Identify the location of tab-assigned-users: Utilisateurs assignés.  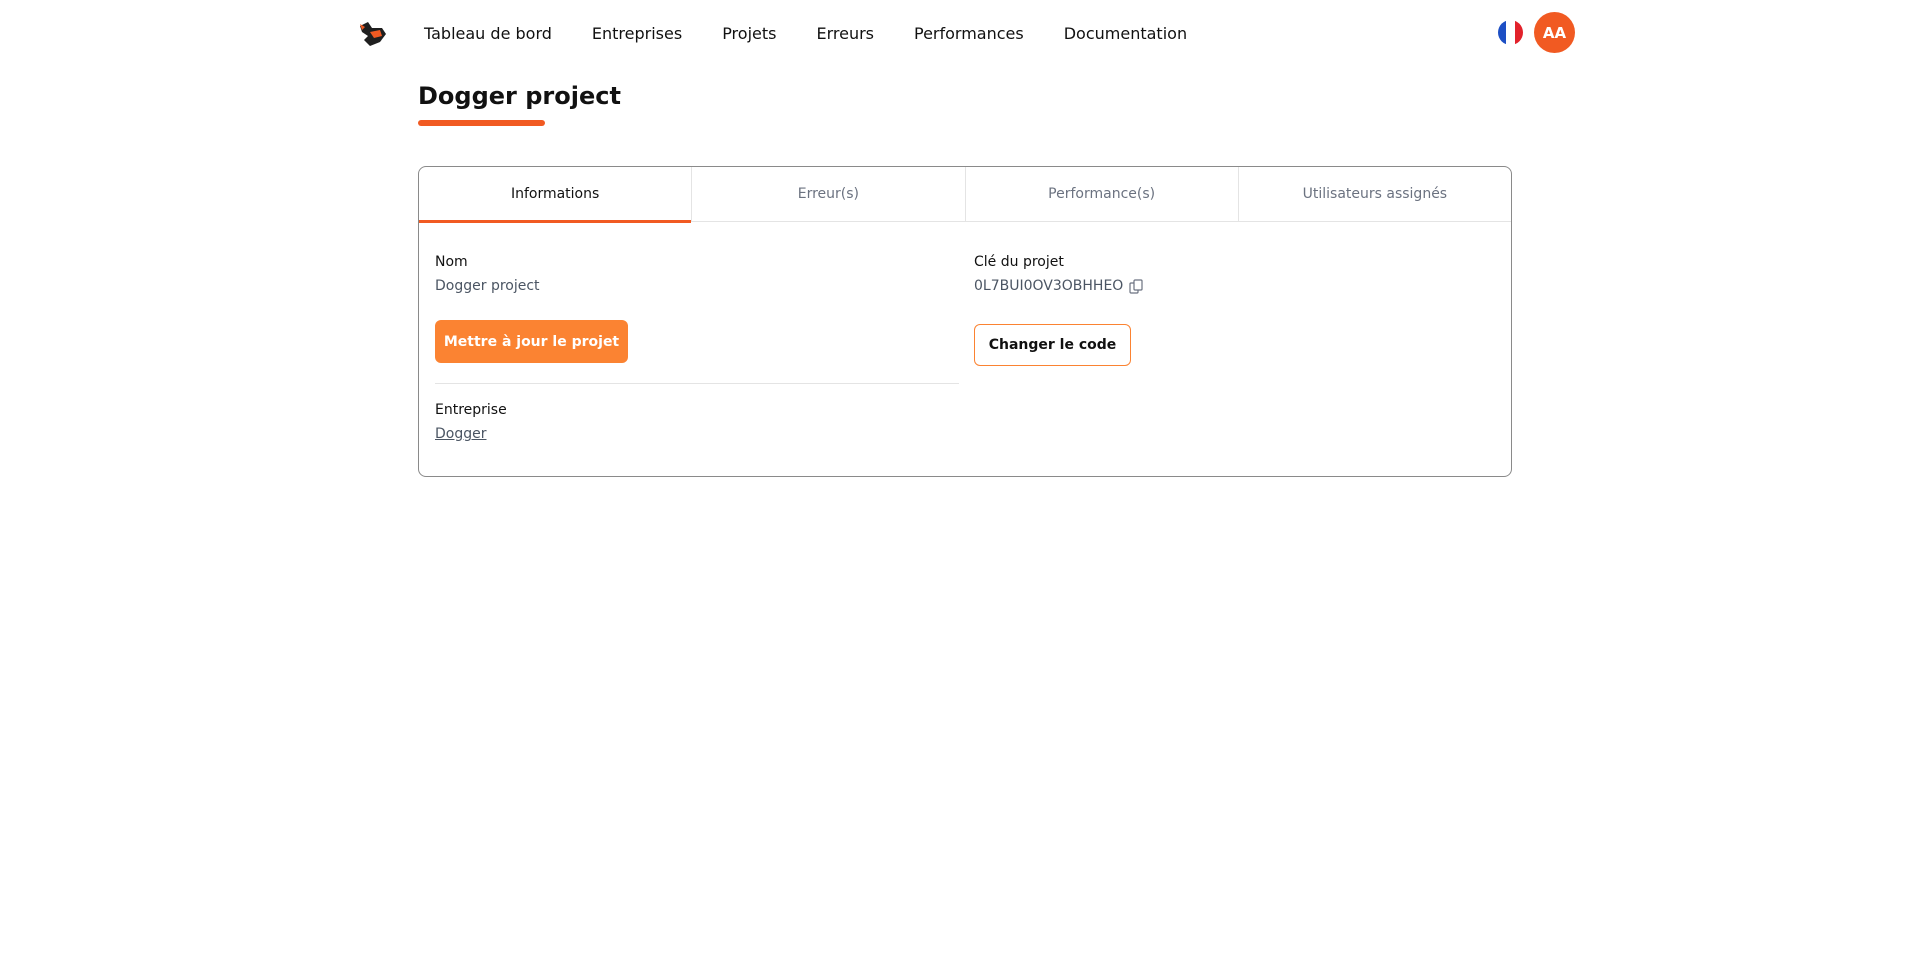
(1375, 194).